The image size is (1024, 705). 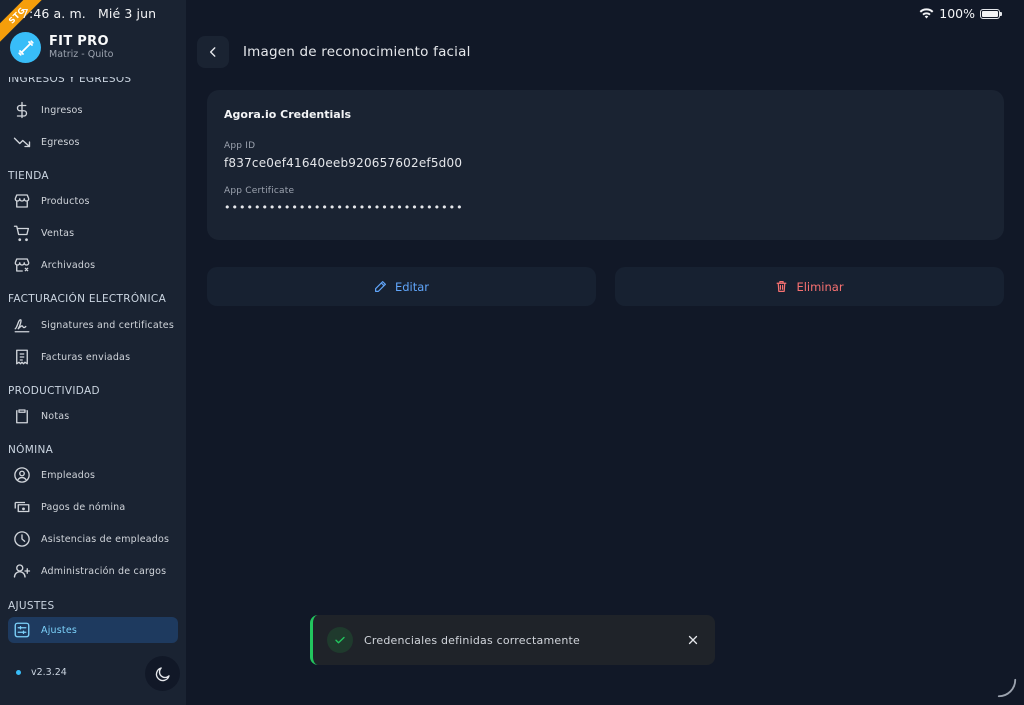 I want to click on brand: FIT PRO Matriz - Quito, so click(x=61, y=47).